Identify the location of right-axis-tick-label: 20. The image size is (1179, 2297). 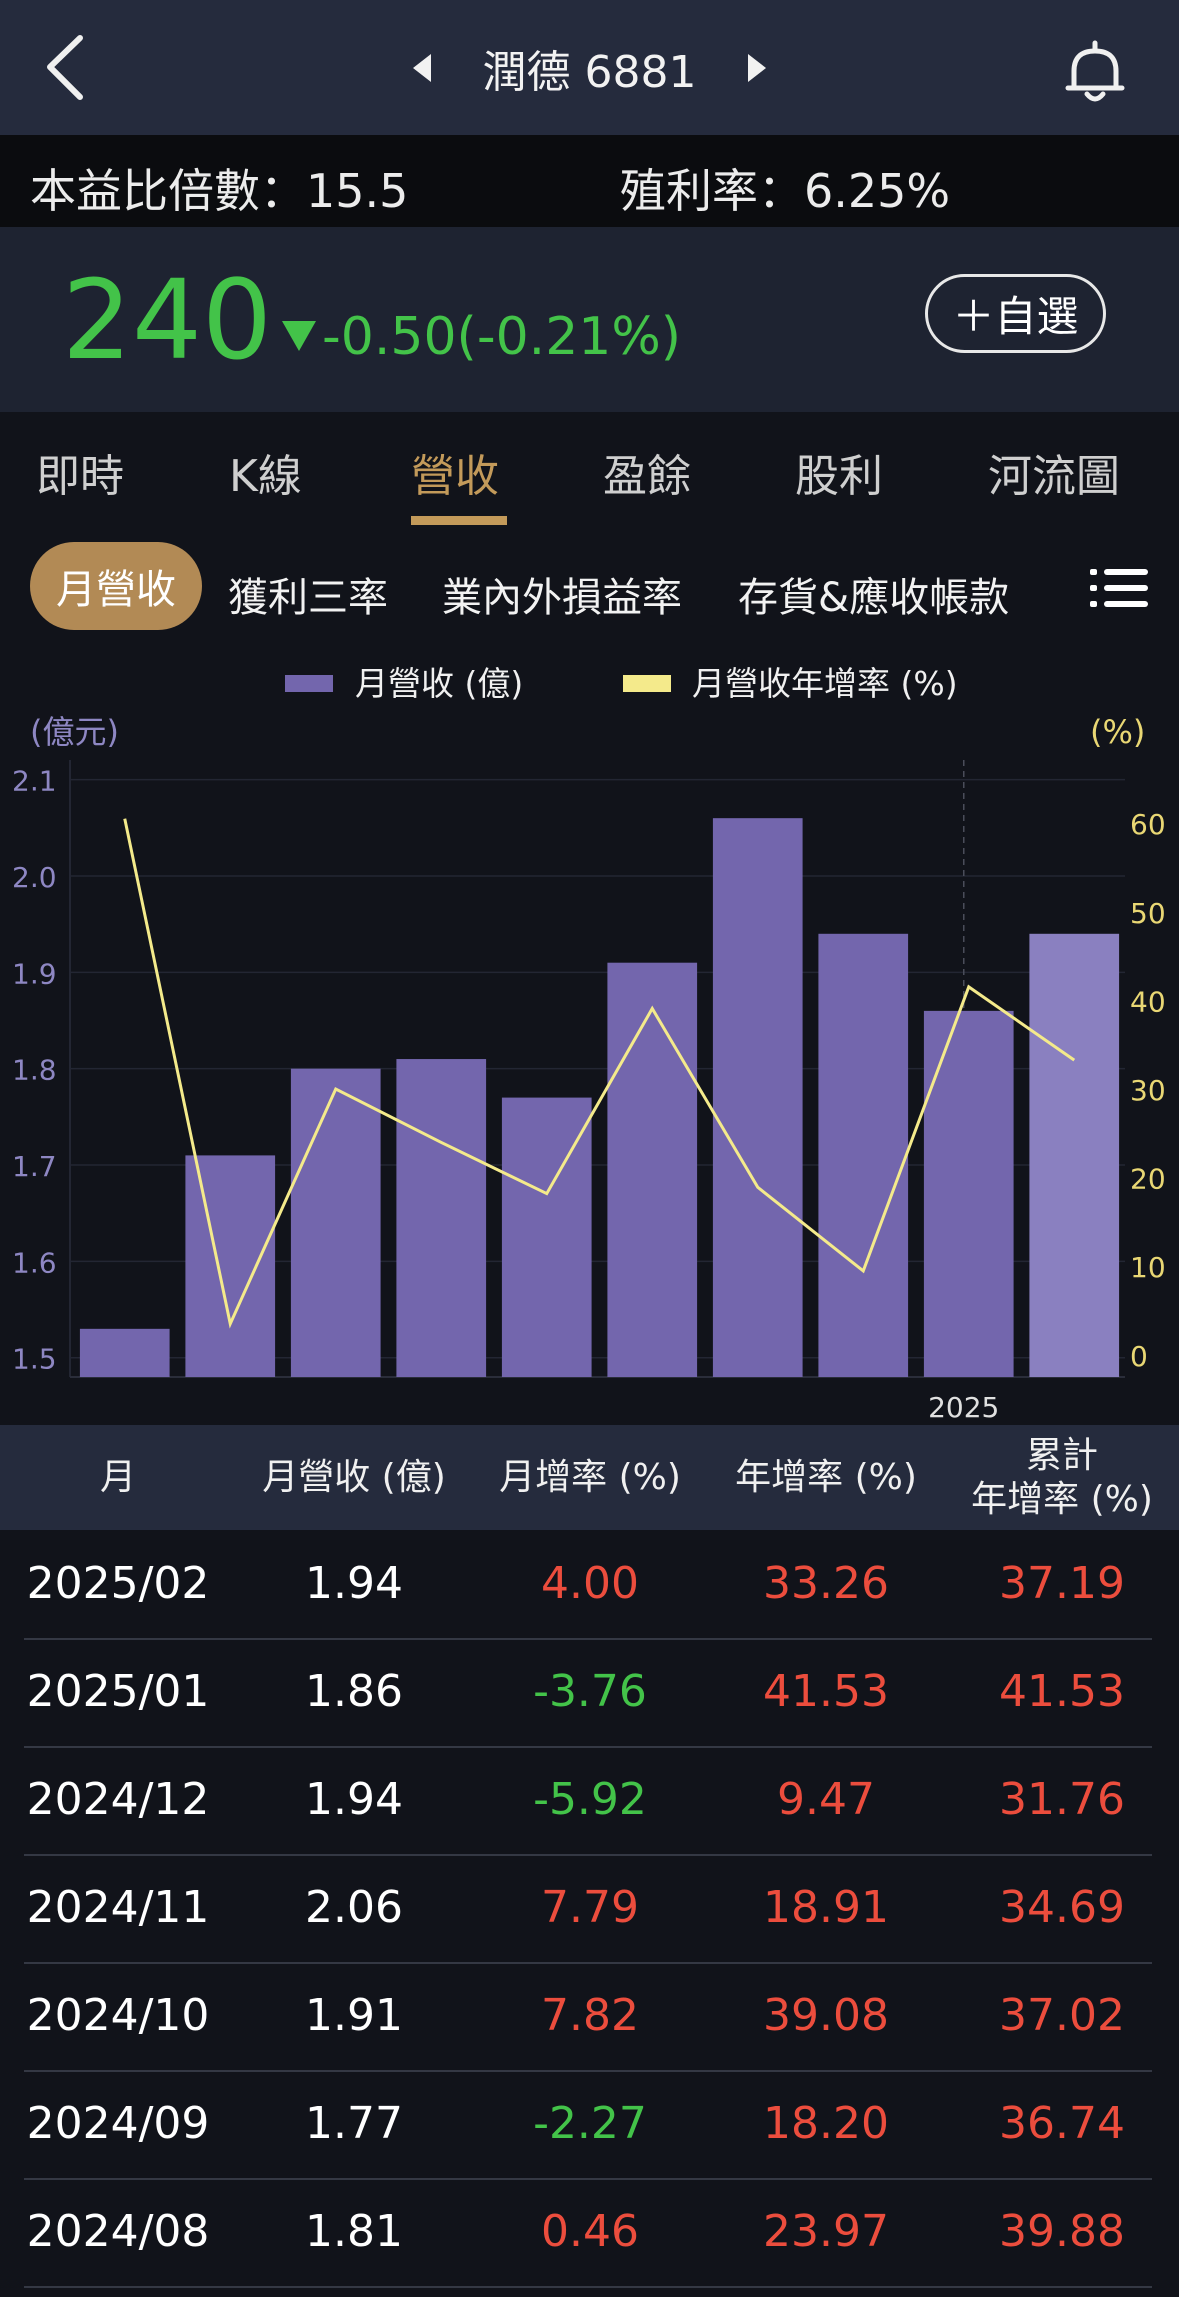
(1148, 1179).